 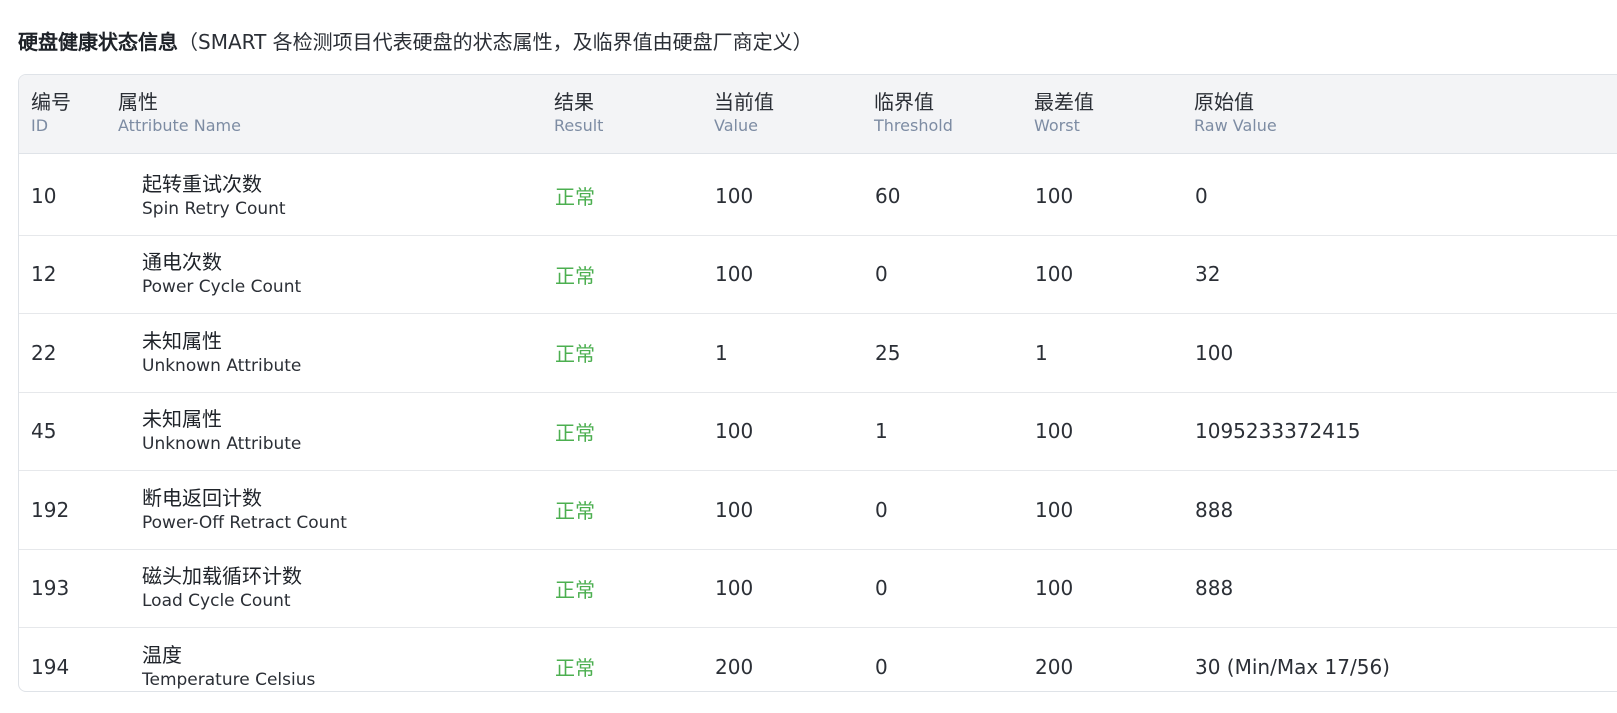 I want to click on section-title-note: （SMART 各检测项目代表硬盘的状态属性，及临界值由硬盘厂商定义）, so click(x=495, y=42).